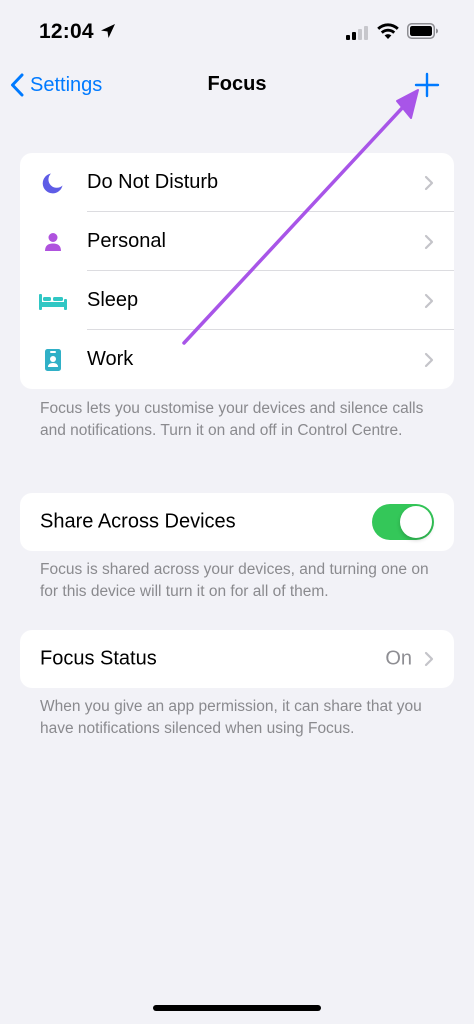  Describe the element at coordinates (416, 522) in the screenshot. I see `toggle-knob` at that location.